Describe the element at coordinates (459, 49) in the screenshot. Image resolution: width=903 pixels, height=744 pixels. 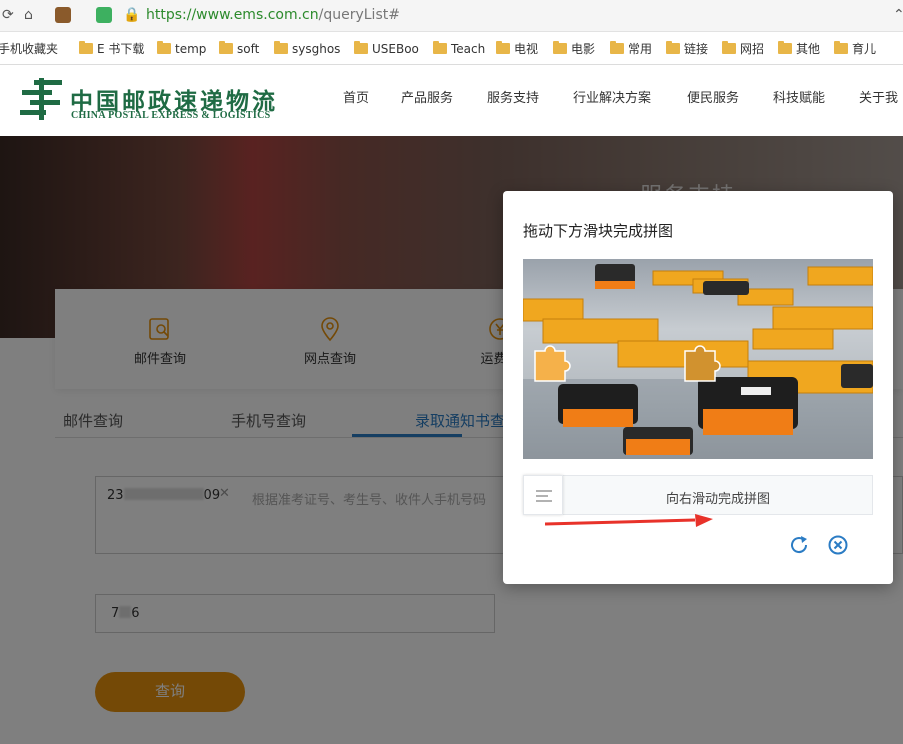
I see `bookmark-item: Teach` at that location.